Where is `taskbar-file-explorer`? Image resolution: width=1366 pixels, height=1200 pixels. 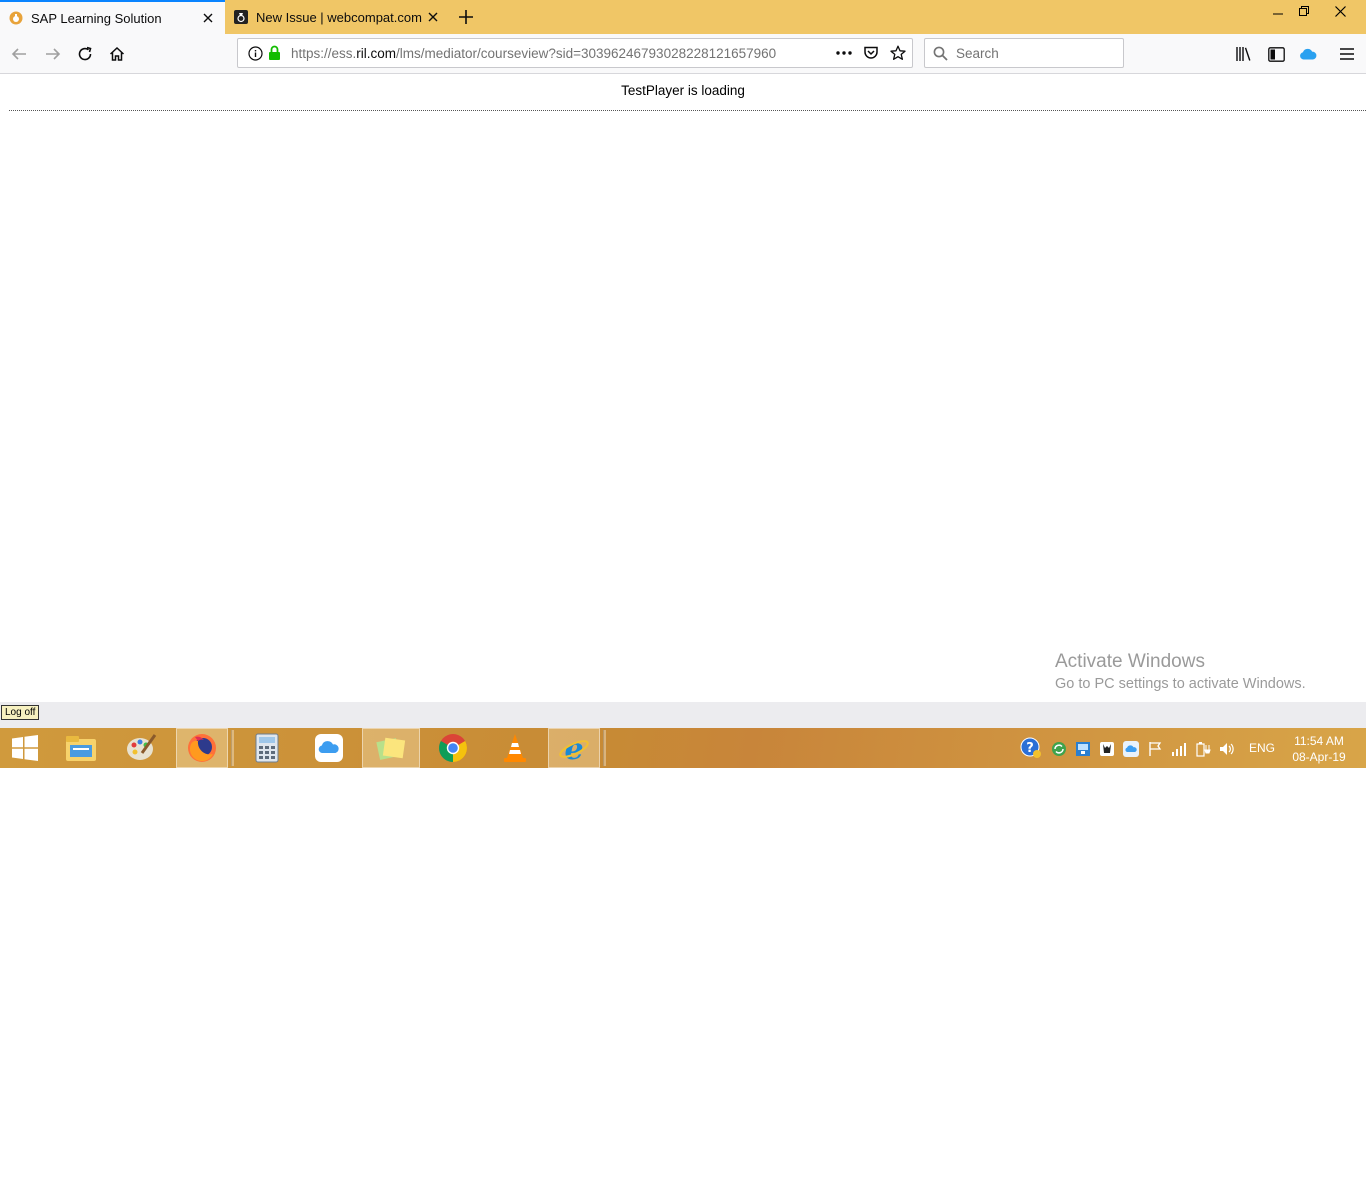
taskbar-file-explorer is located at coordinates (81, 748).